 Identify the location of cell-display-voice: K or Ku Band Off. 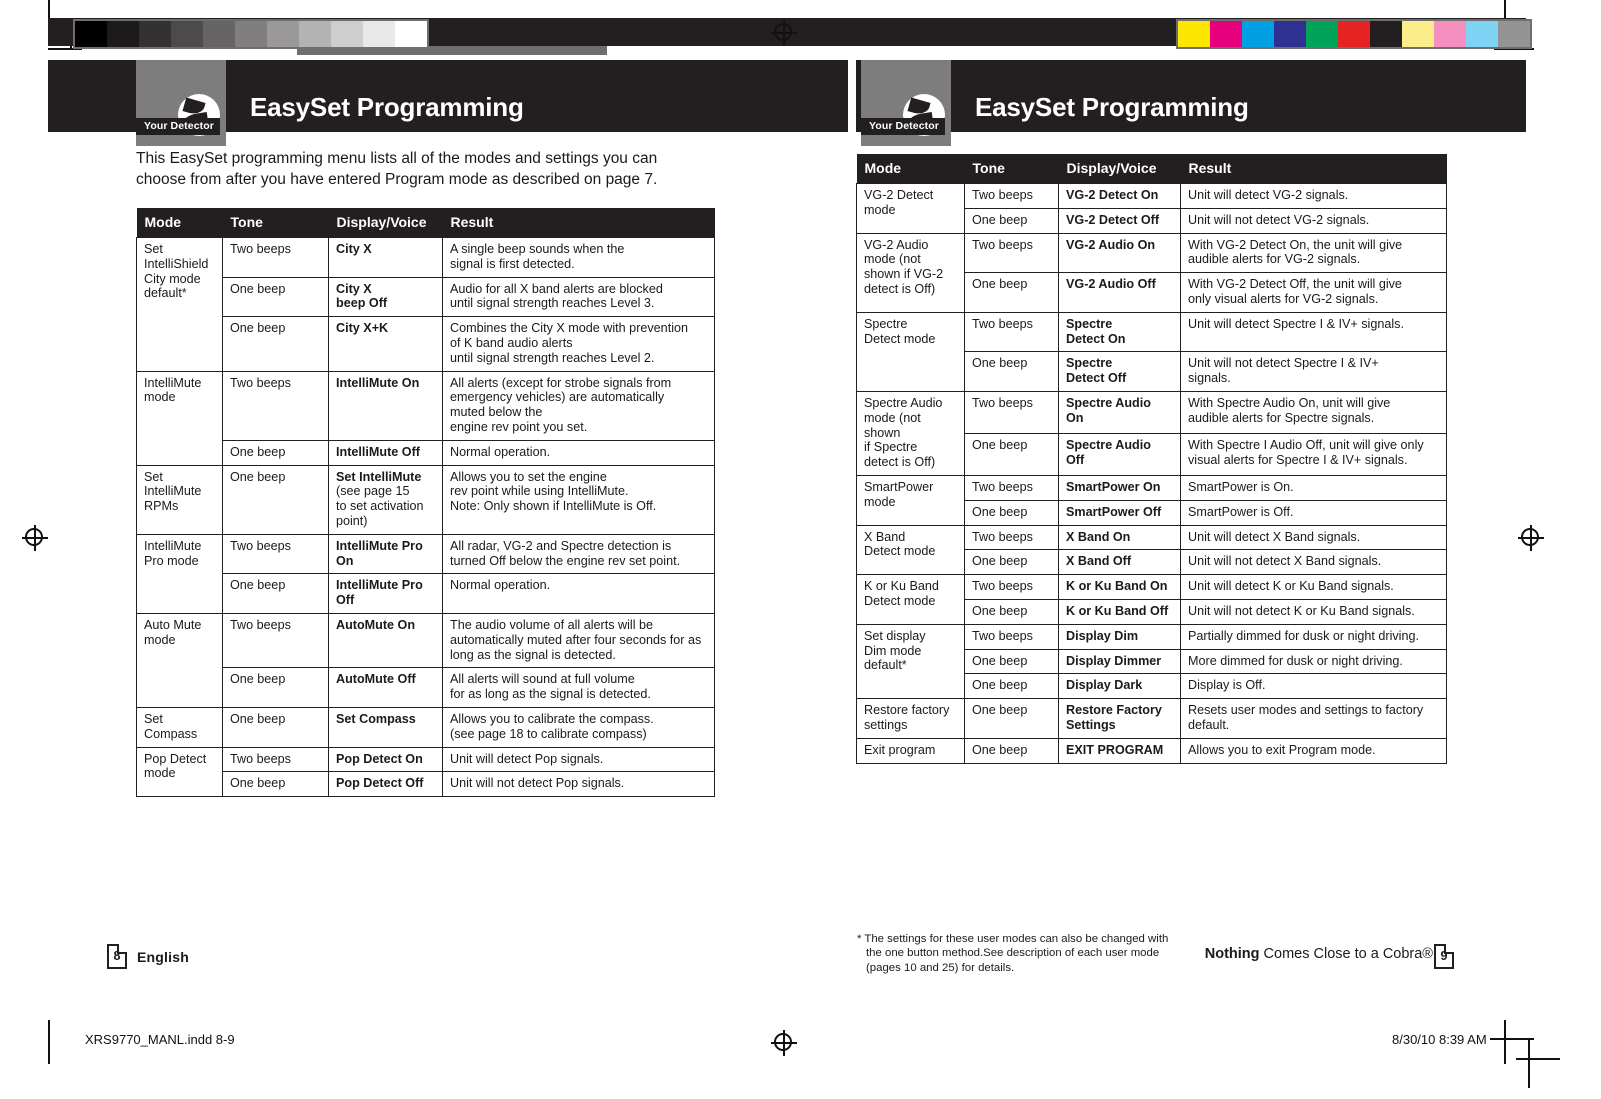
(1119, 611).